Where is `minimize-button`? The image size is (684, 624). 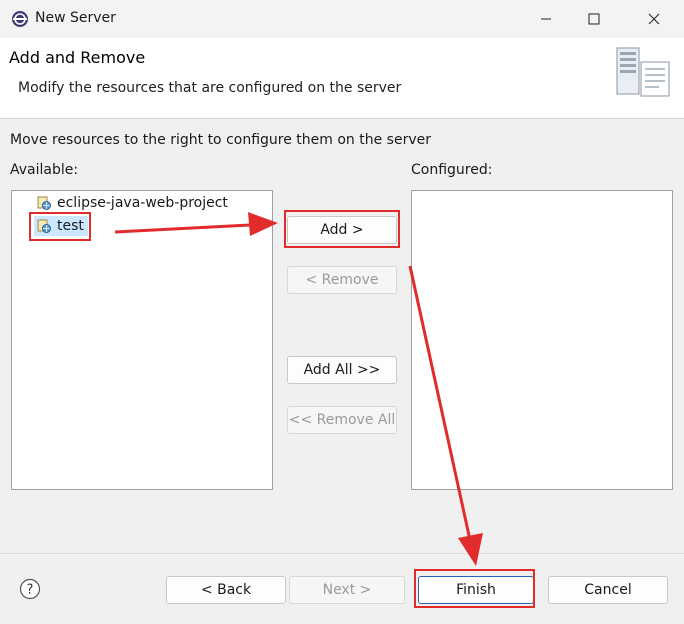 minimize-button is located at coordinates (546, 19).